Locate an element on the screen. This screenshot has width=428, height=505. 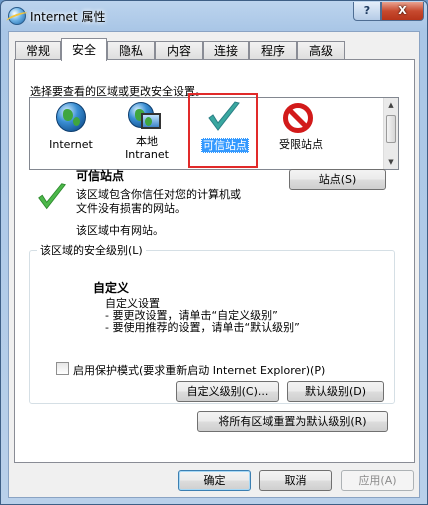
window-title: Internet 属性 is located at coordinates (68, 17).